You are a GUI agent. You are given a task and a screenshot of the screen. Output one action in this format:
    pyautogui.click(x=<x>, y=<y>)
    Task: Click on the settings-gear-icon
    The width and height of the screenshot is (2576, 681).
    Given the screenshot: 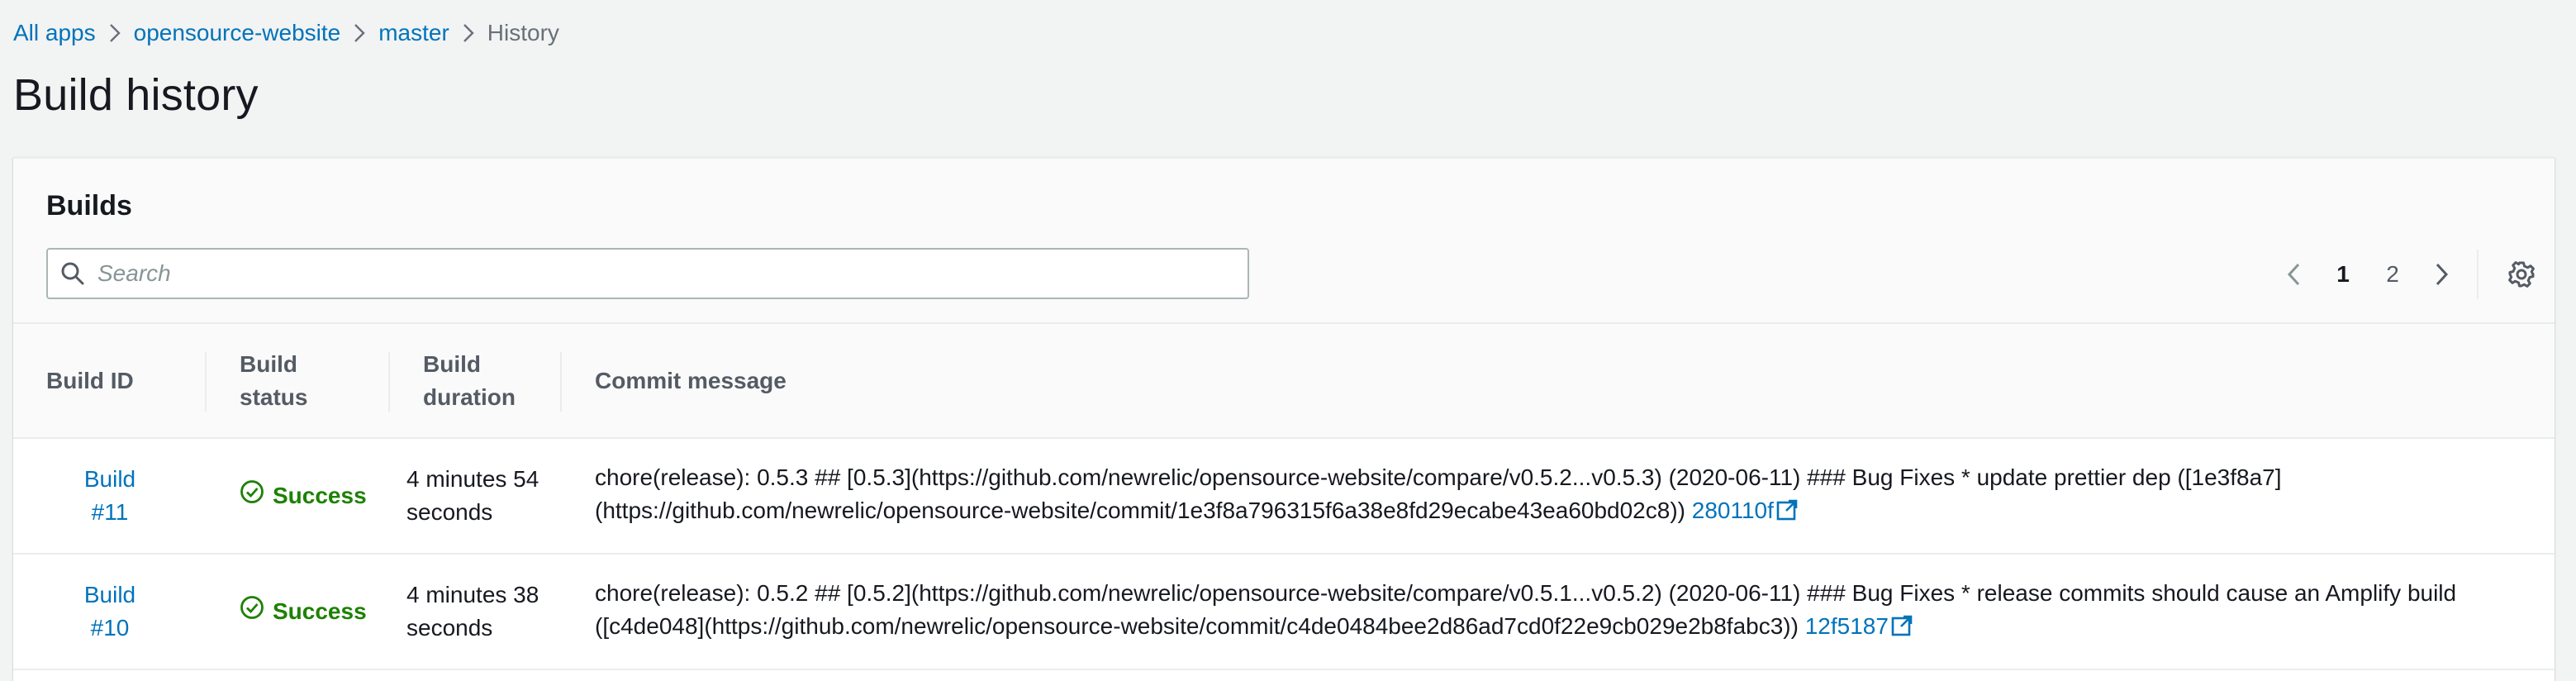 What is the action you would take?
    pyautogui.click(x=2521, y=274)
    